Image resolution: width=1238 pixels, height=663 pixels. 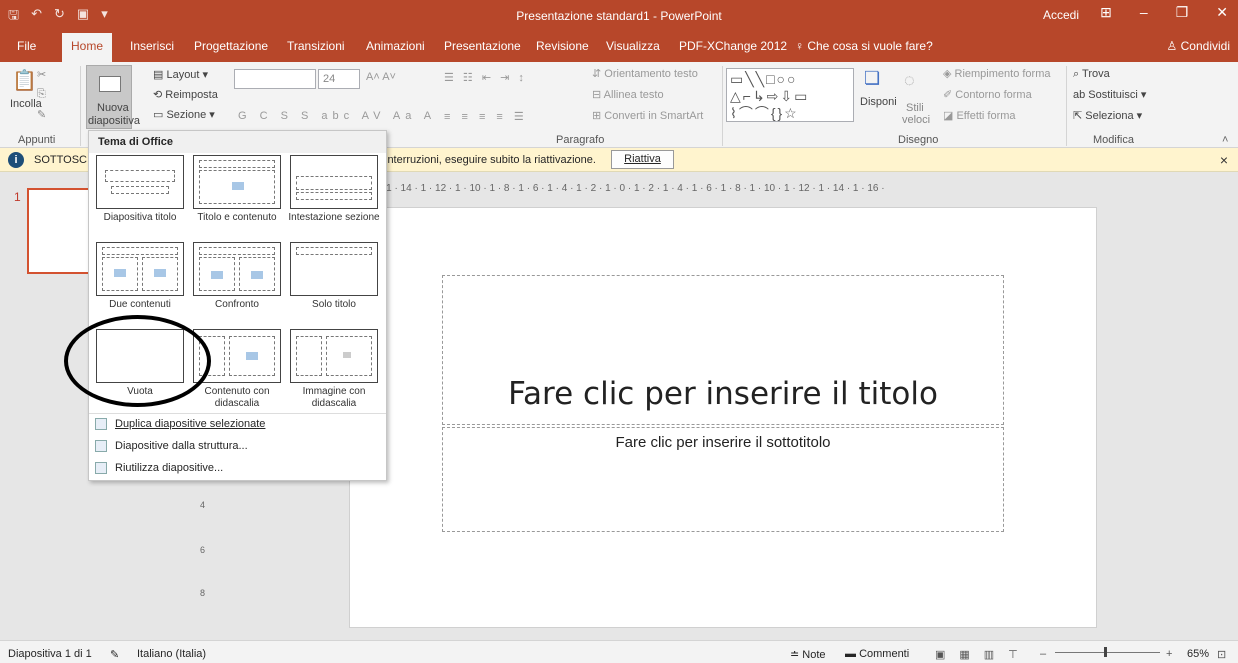 What do you see at coordinates (180, 74) in the screenshot?
I see `layout-button: ▤ Layout ▾` at bounding box center [180, 74].